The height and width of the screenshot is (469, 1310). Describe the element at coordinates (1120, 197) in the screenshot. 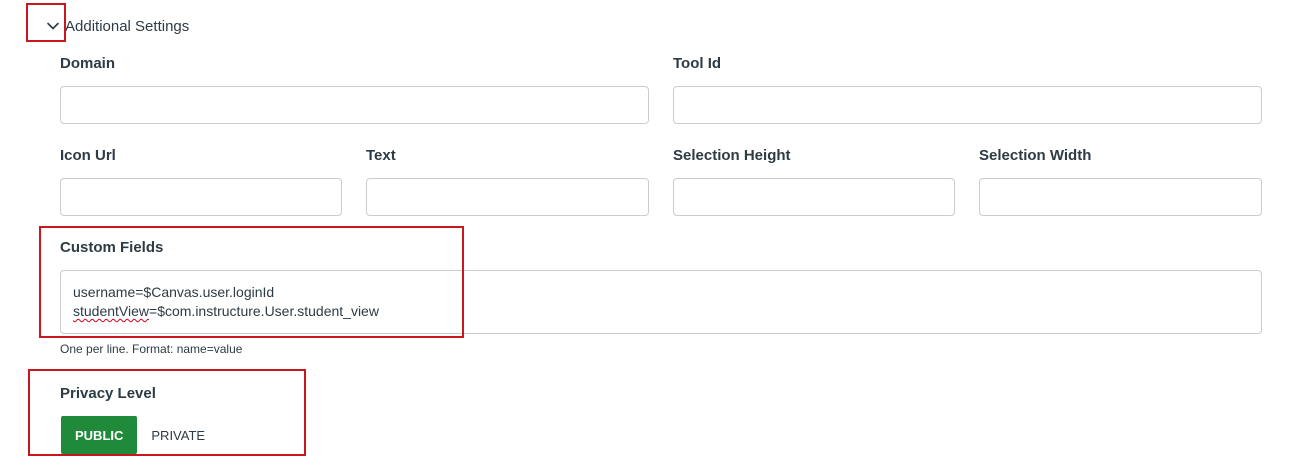

I see `selection-width-input` at that location.